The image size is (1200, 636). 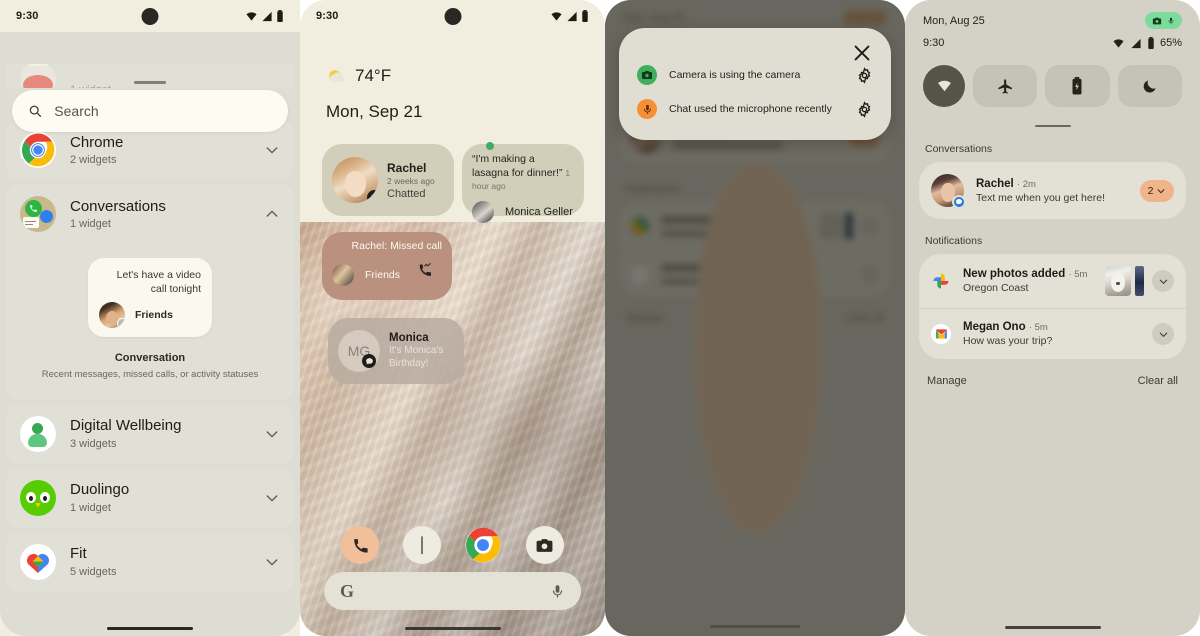 I want to click on privacy-row-microphone: Chat used the microphone recently, so click(x=755, y=109).